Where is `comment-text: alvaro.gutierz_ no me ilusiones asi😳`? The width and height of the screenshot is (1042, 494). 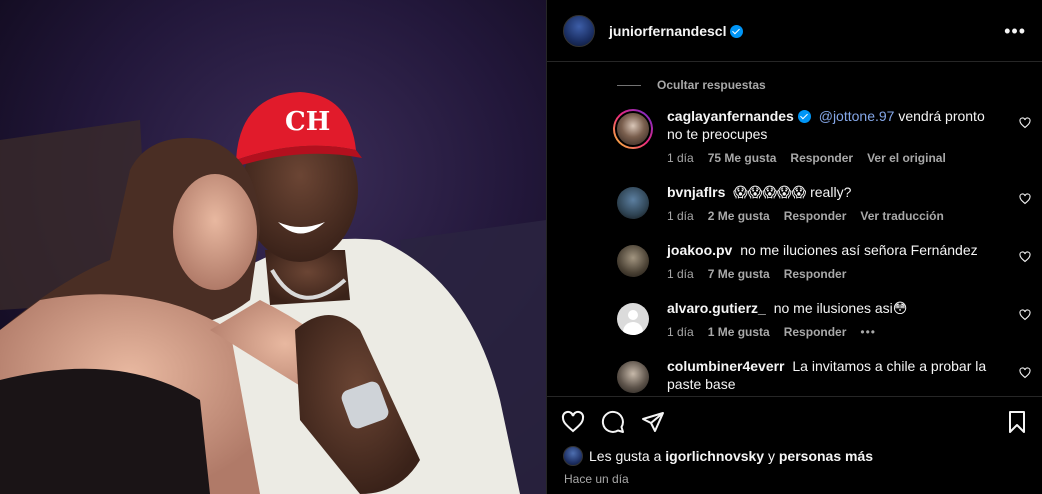
comment-text: alvaro.gutierz_ no me ilusiones asi😳 is located at coordinates (787, 308).